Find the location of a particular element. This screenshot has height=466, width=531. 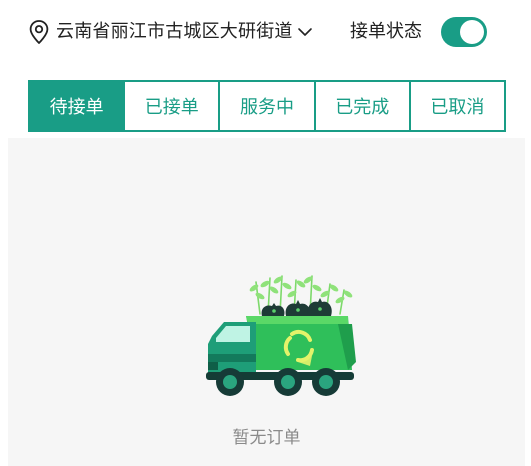

location-text: 云南省丽江市古城区大研街道 is located at coordinates (174, 31).